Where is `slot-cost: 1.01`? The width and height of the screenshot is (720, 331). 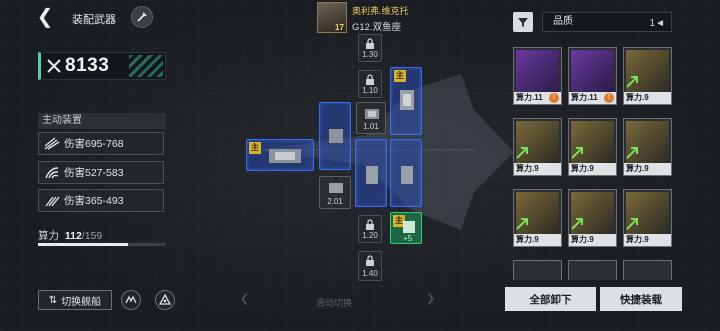
slot-cost: 1.01 is located at coordinates (371, 126).